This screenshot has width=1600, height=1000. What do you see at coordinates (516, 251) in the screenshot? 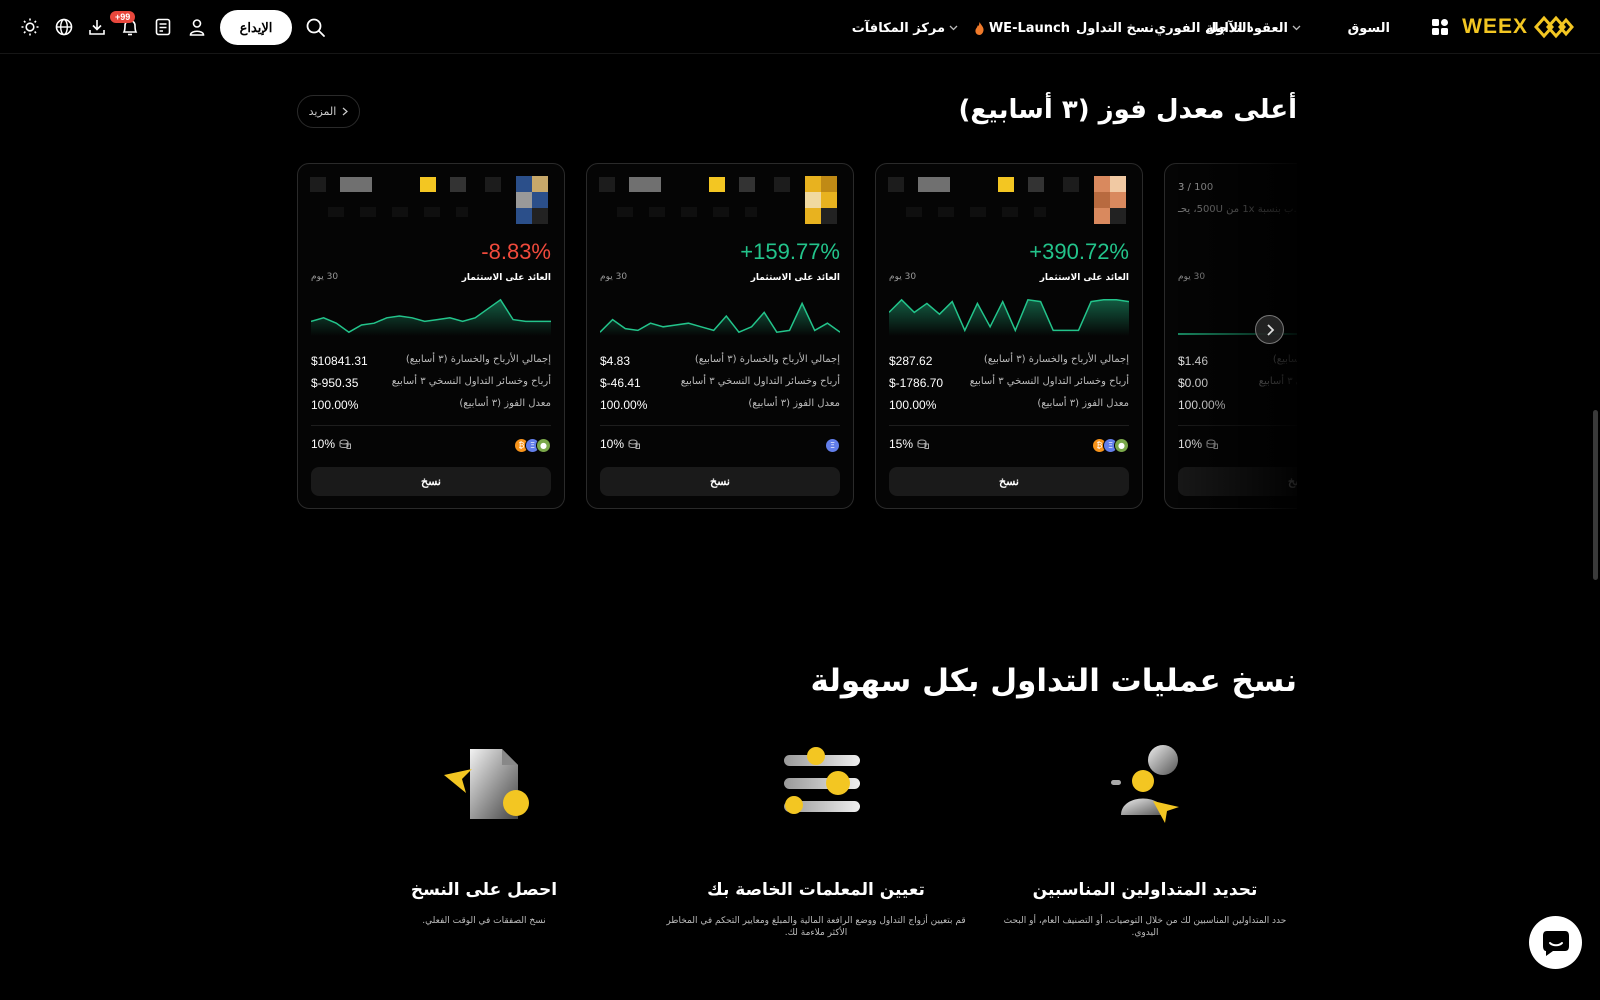
I see `roi-value: -8.83%` at bounding box center [516, 251].